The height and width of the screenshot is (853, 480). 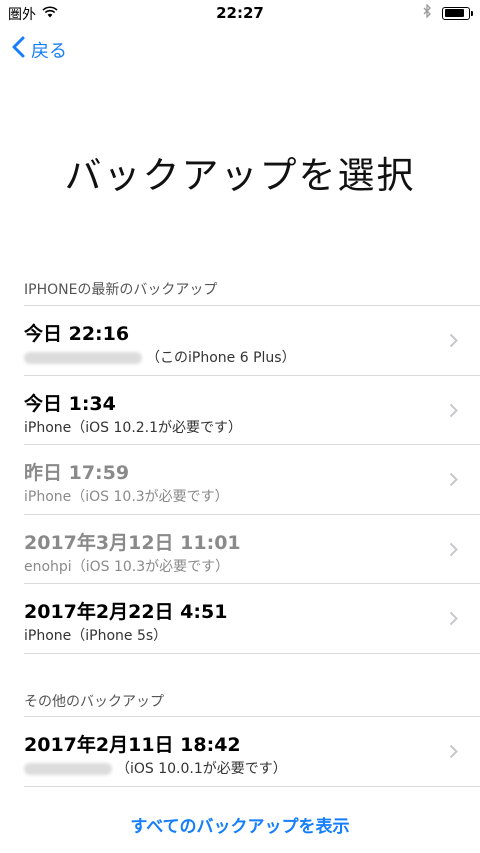 I want to click on backup-title: 昨日 17:59, so click(x=77, y=473).